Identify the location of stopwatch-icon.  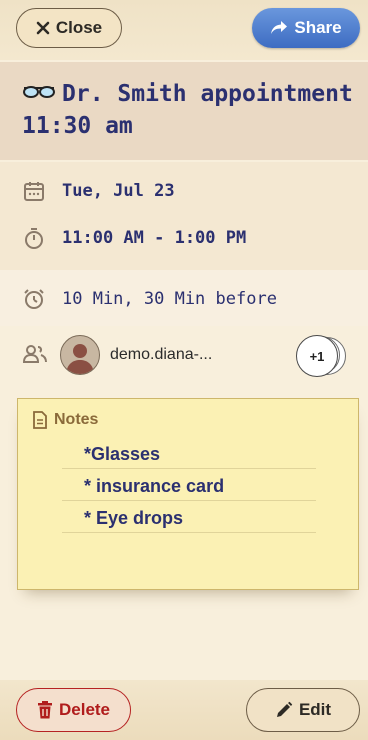
(34, 238).